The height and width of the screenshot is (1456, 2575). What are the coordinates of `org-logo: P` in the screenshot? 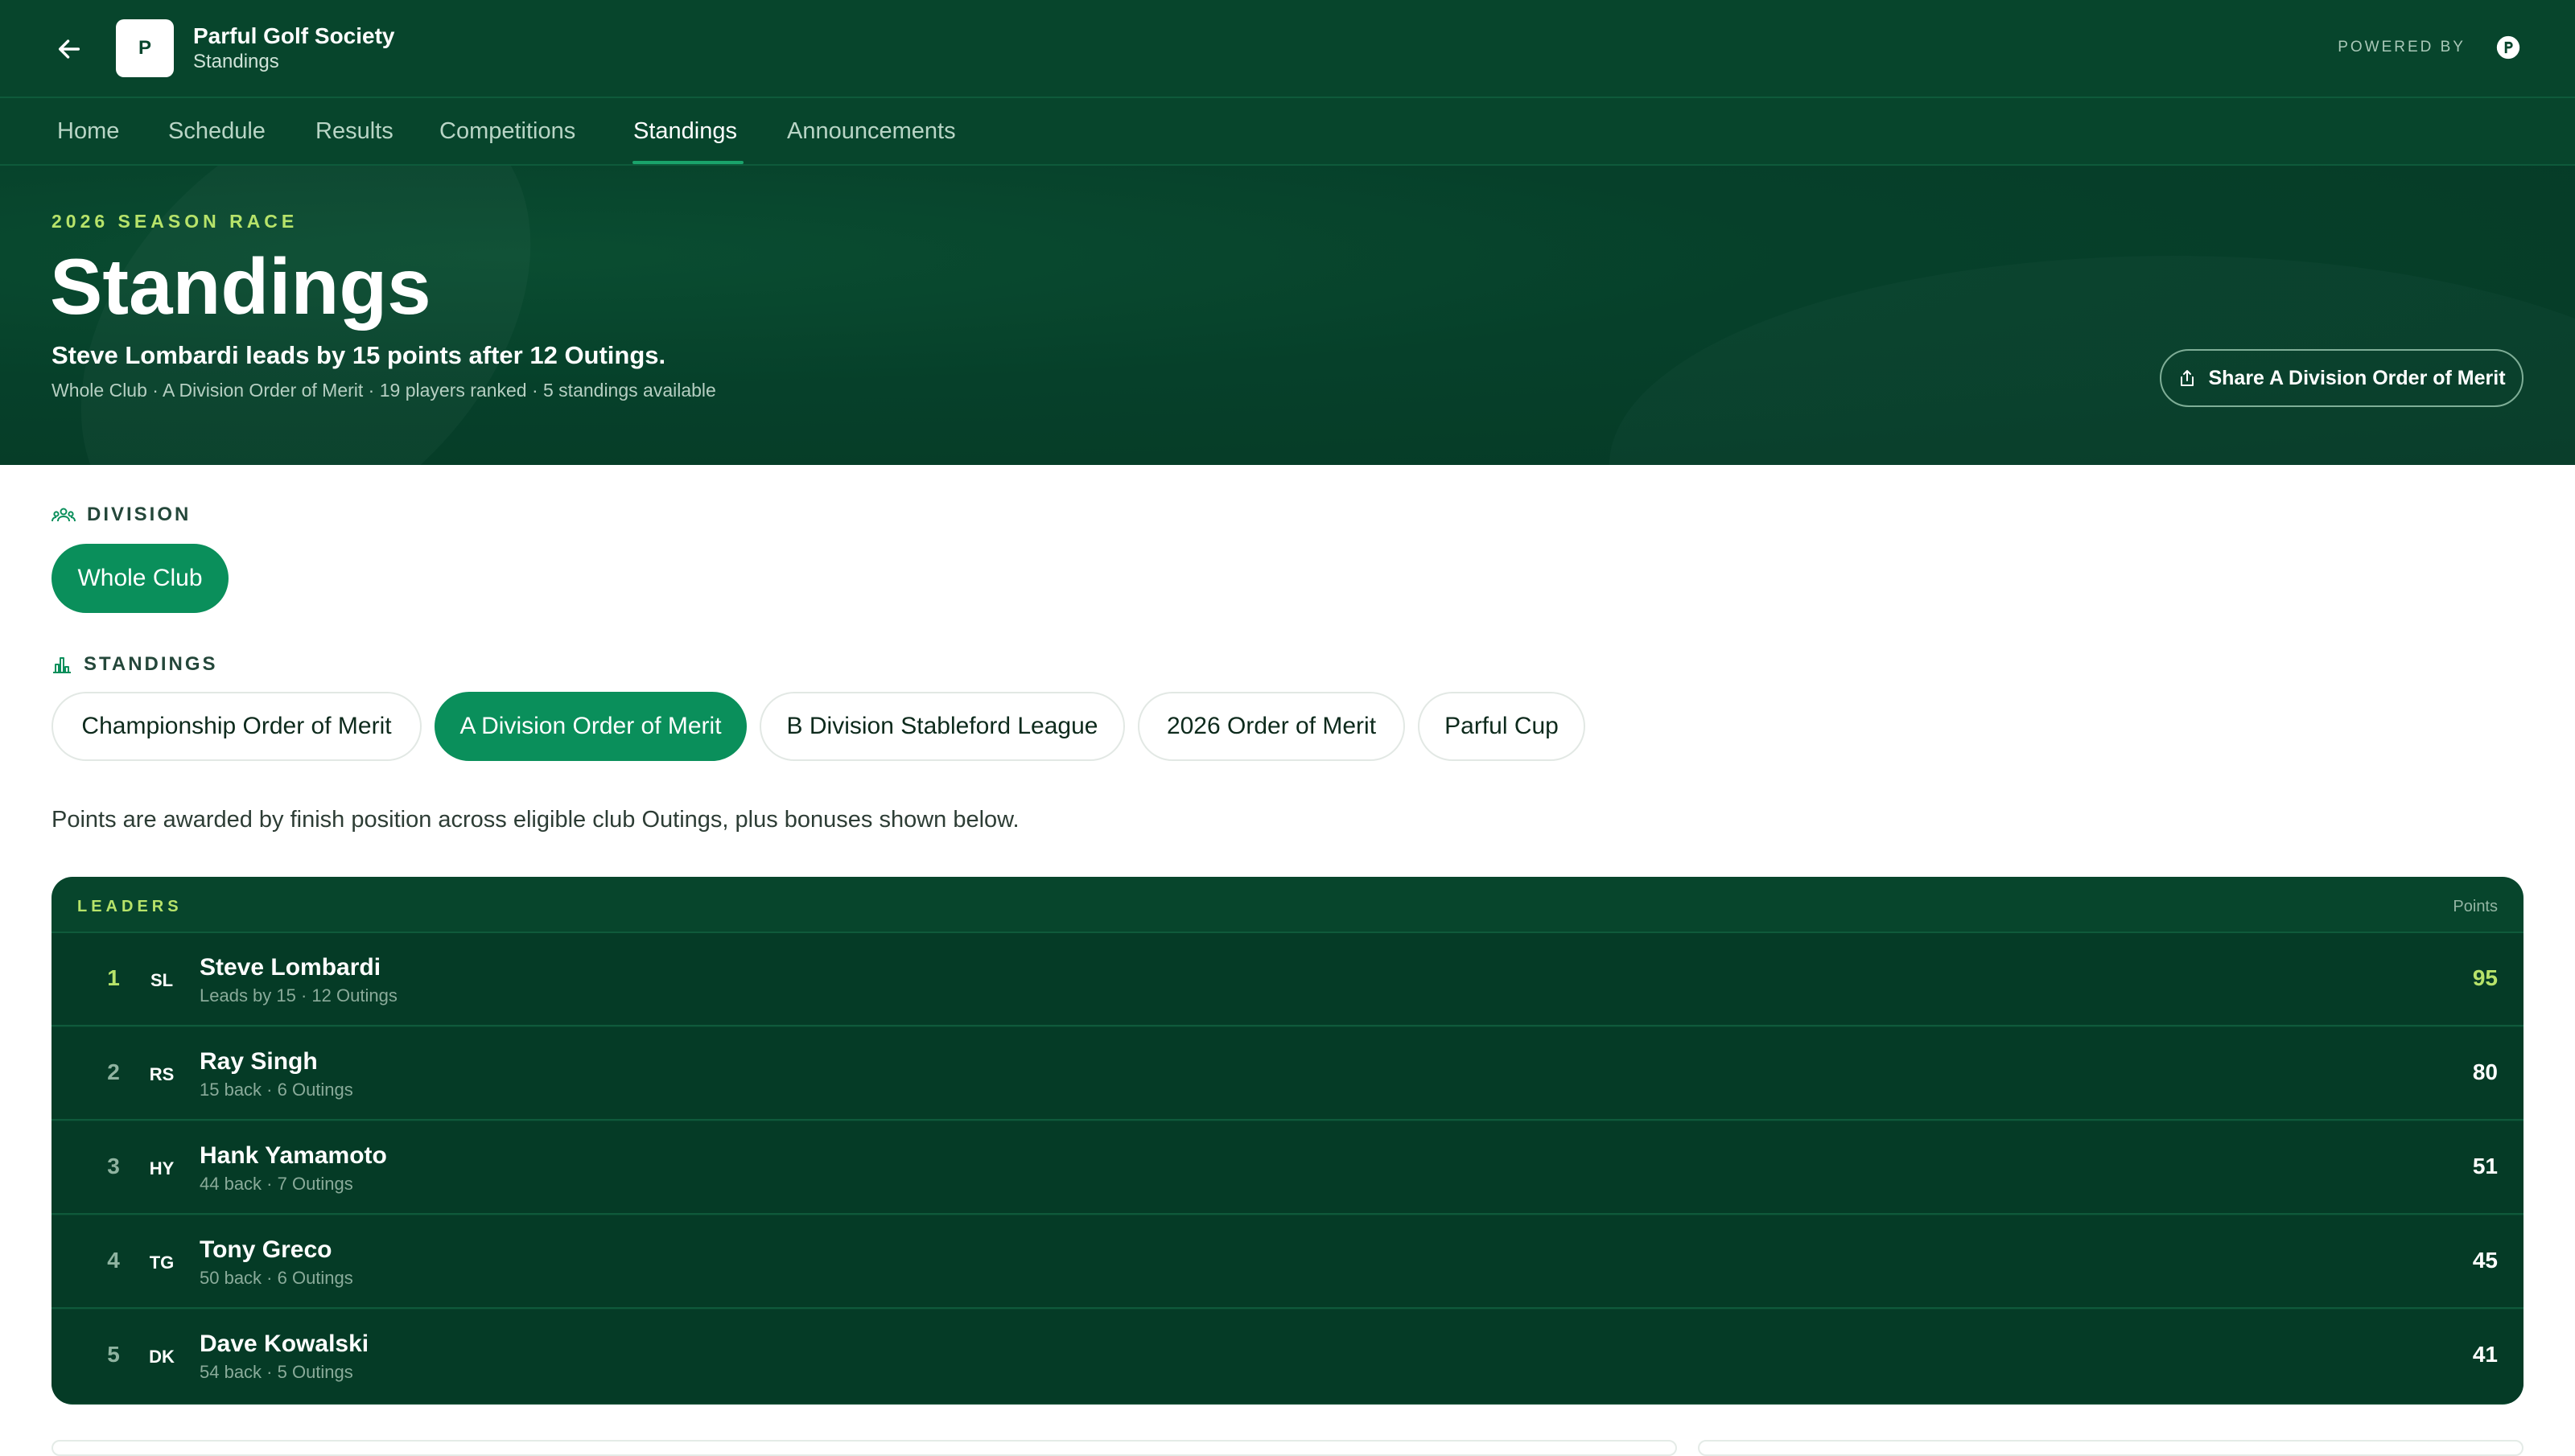 It's located at (145, 48).